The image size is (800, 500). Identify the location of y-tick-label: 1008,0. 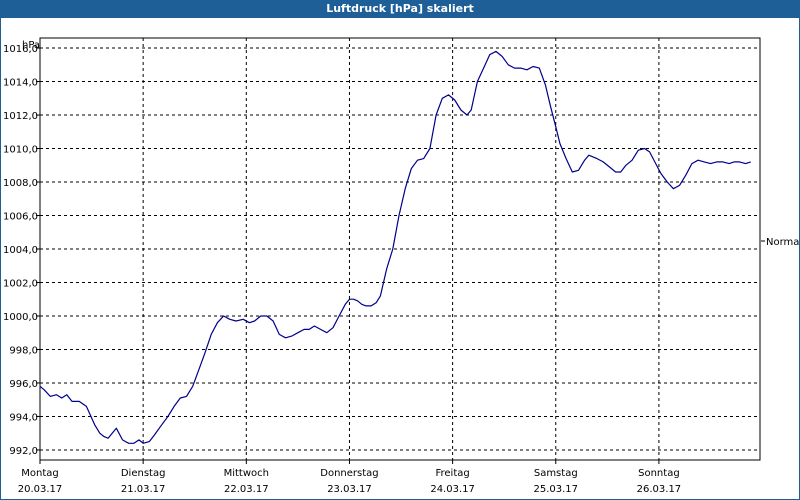
(20, 183).